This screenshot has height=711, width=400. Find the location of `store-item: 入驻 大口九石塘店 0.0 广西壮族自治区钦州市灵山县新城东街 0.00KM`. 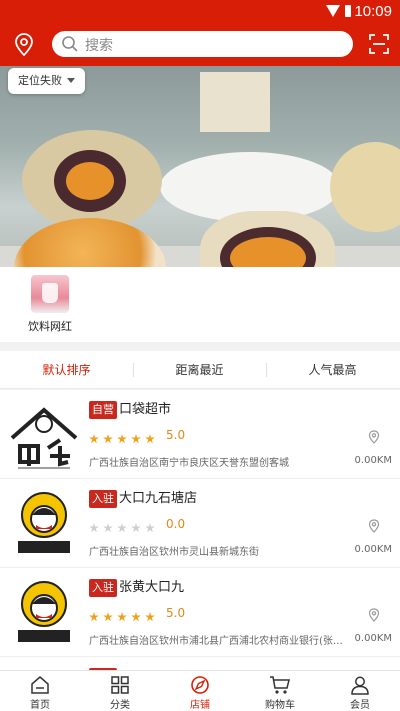

store-item: 入驻 大口九石塘店 0.0 广西壮族自治区钦州市灵山县新城东街 0.00KM is located at coordinates (200, 523).